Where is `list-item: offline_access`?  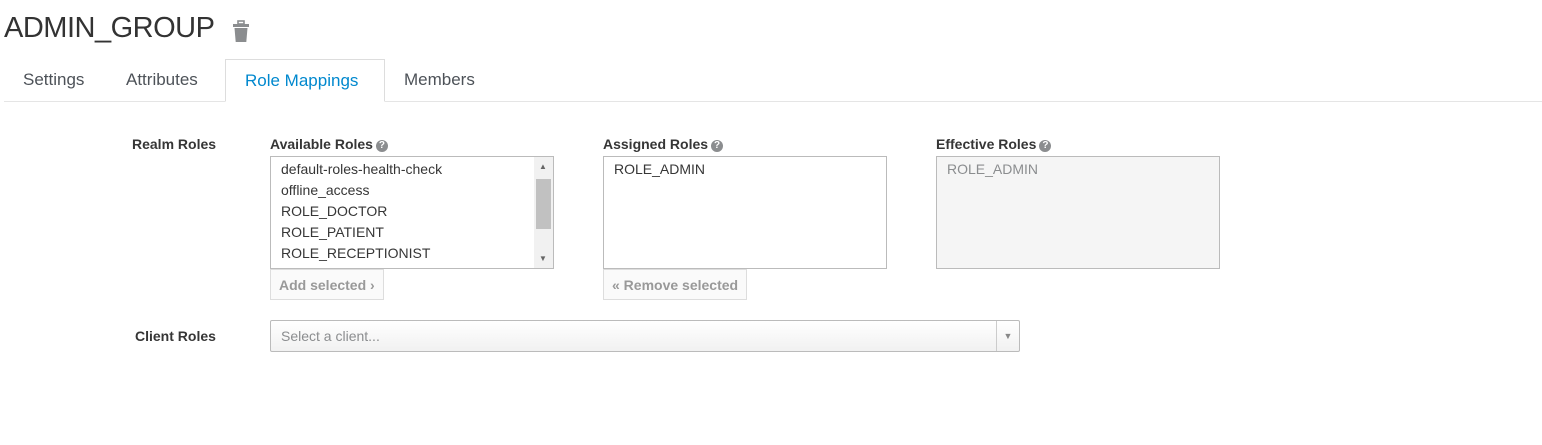 list-item: offline_access is located at coordinates (412, 190).